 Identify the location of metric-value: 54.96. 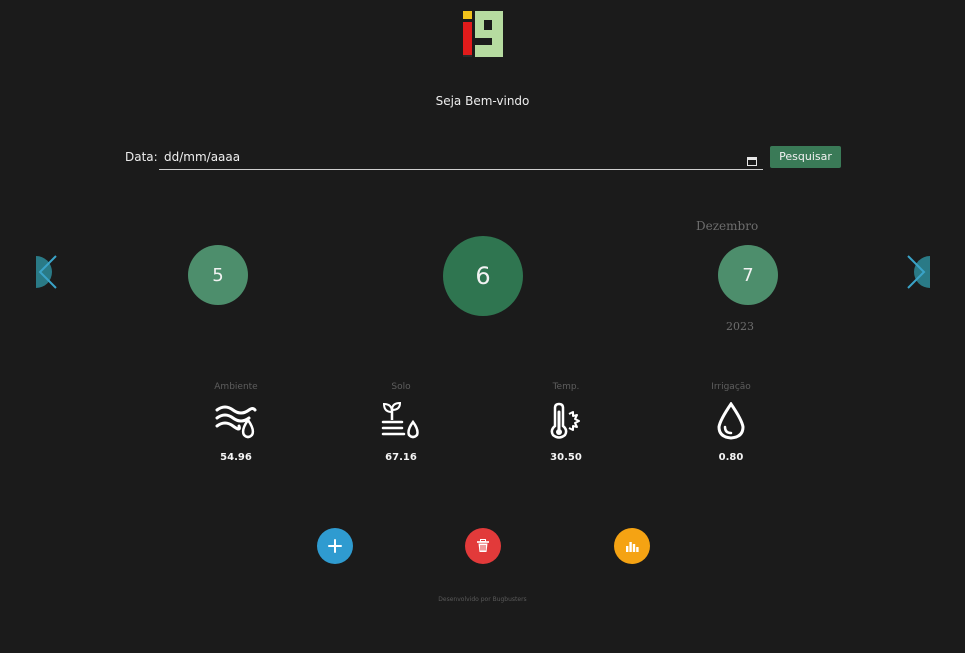
(236, 457).